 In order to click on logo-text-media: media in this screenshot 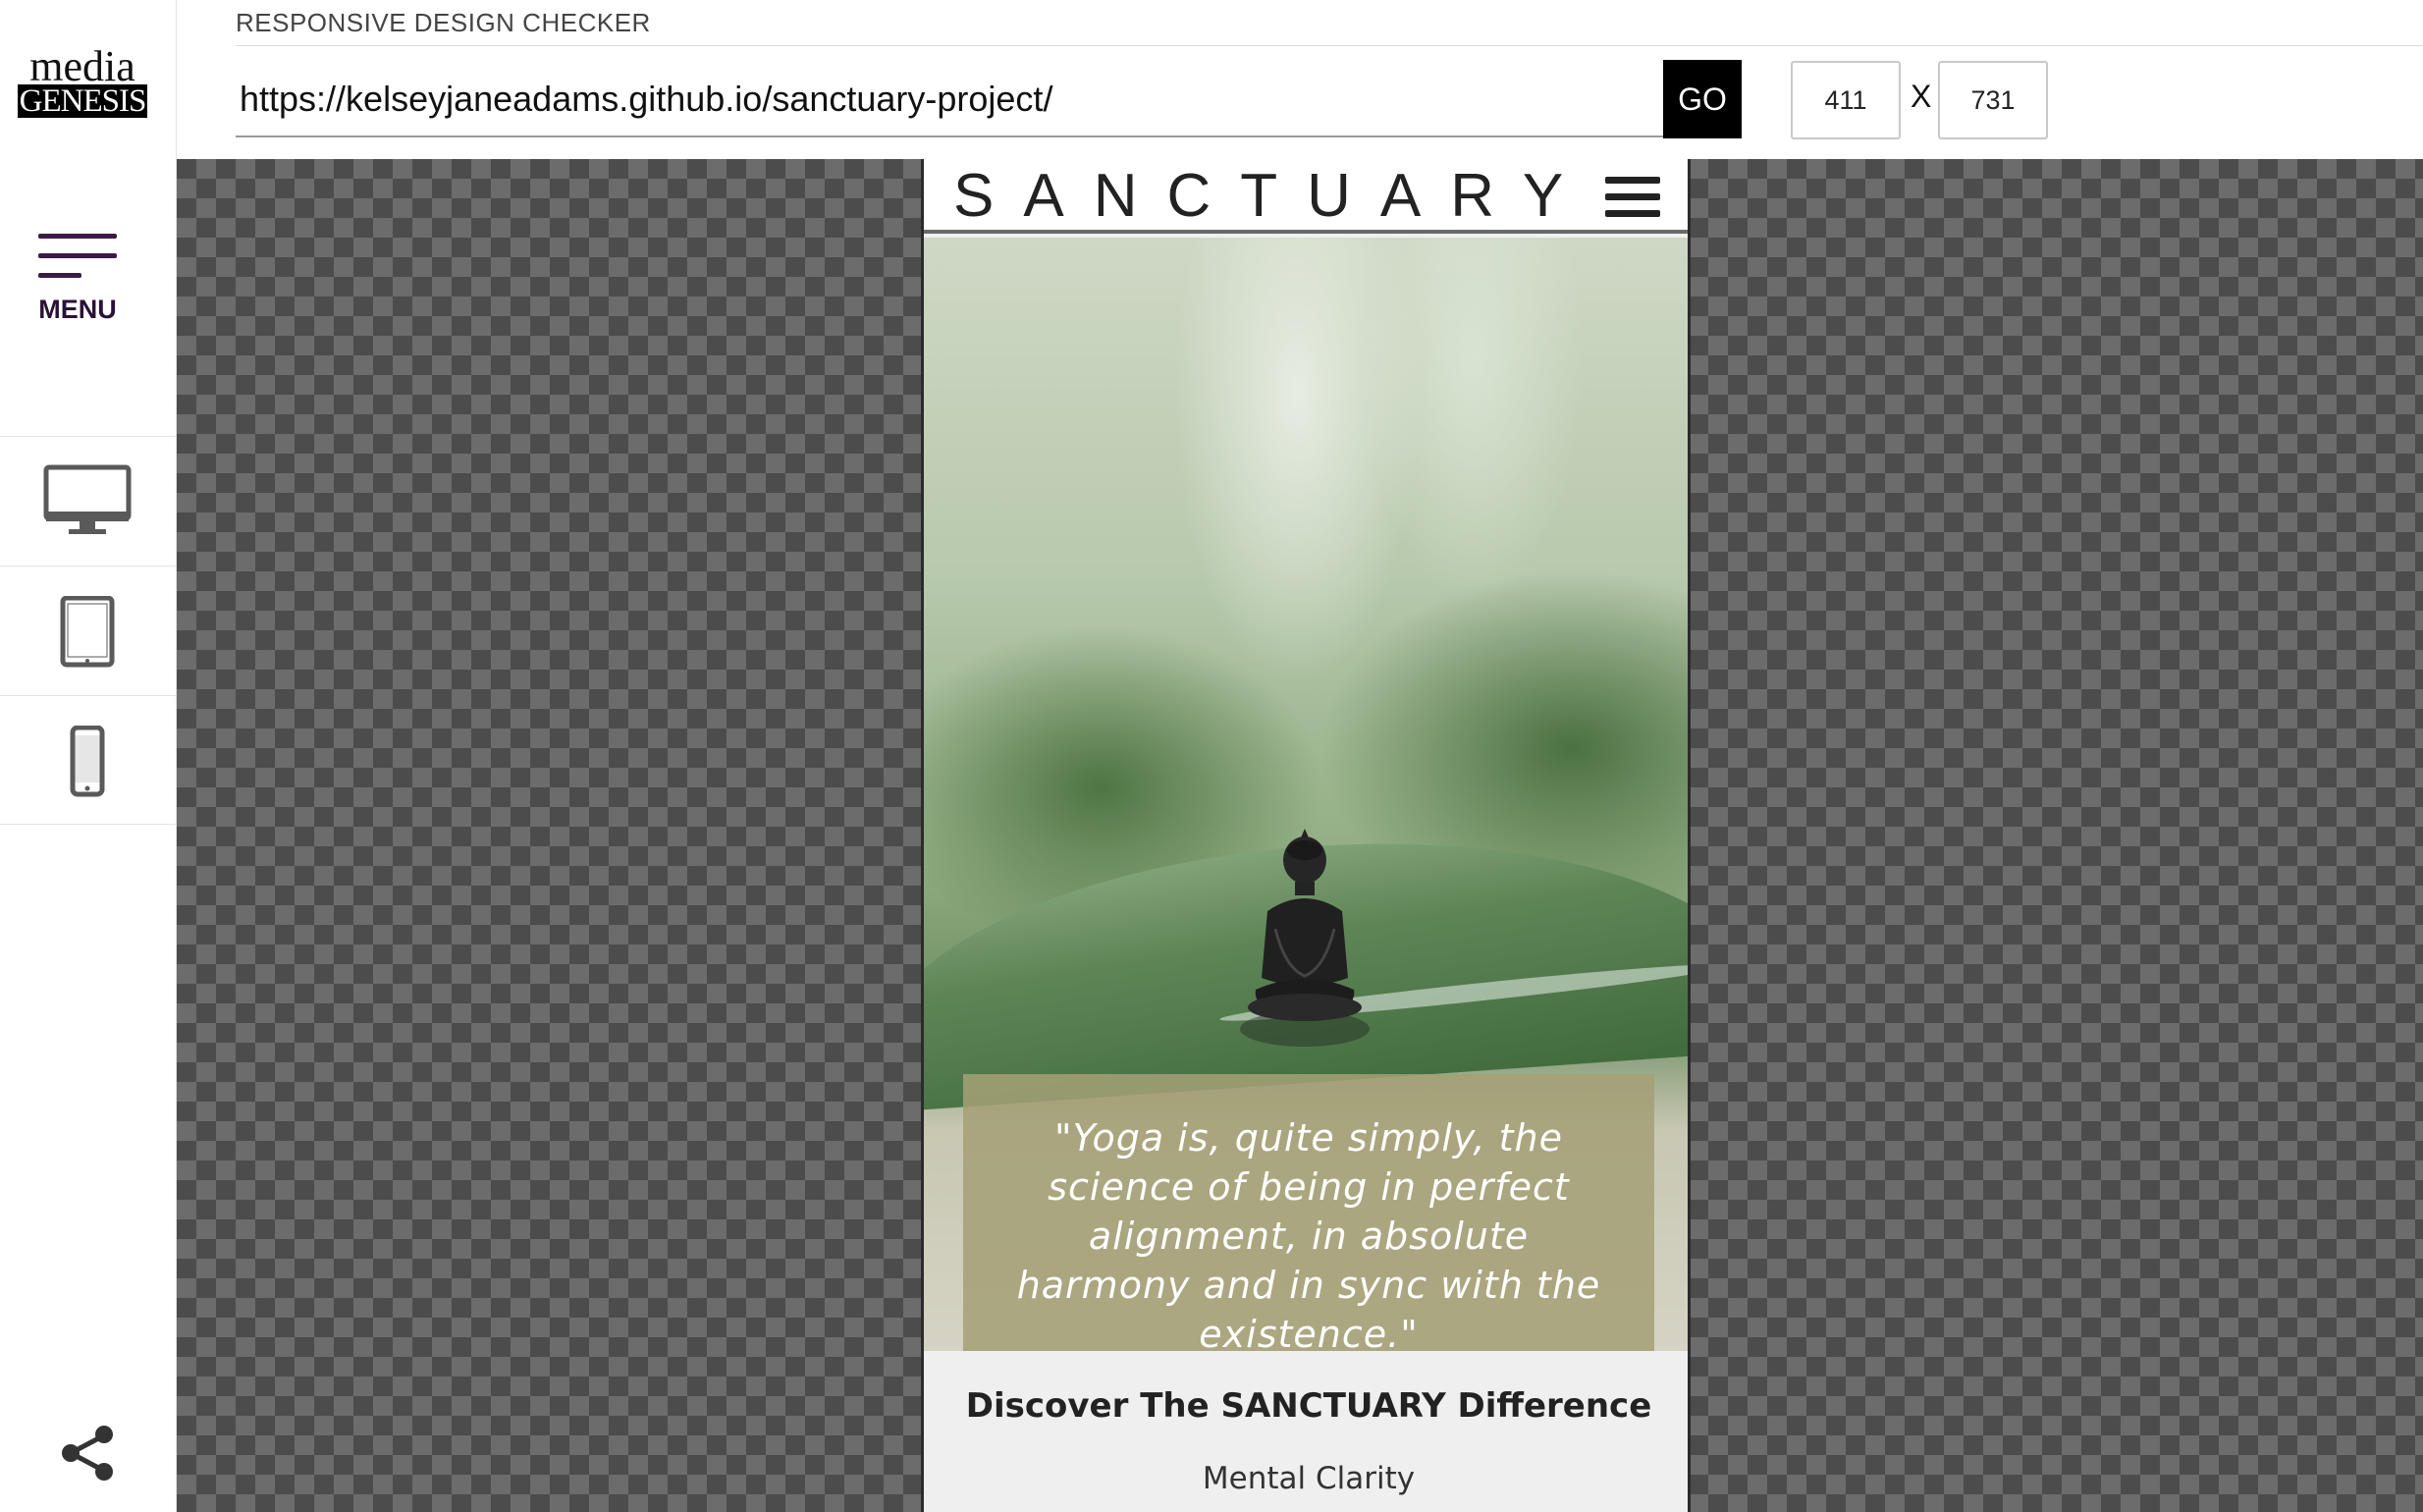, I will do `click(82, 66)`.